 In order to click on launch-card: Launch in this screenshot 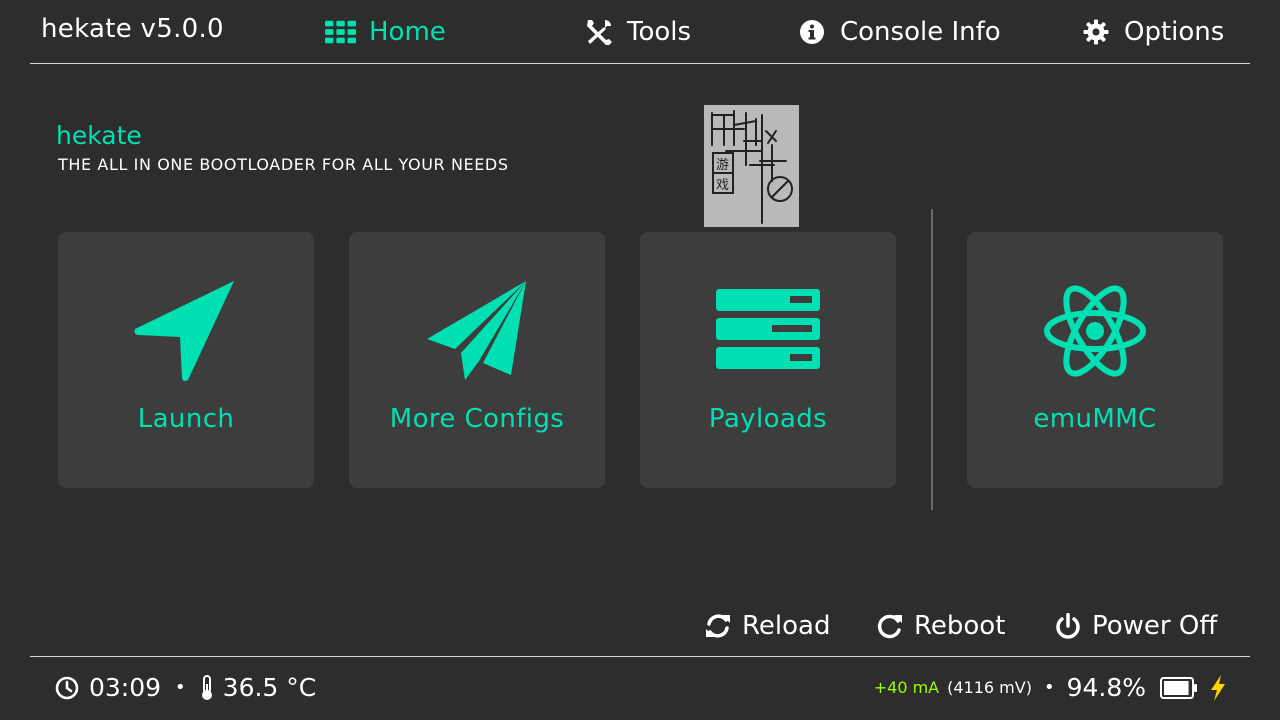, I will do `click(186, 360)`.